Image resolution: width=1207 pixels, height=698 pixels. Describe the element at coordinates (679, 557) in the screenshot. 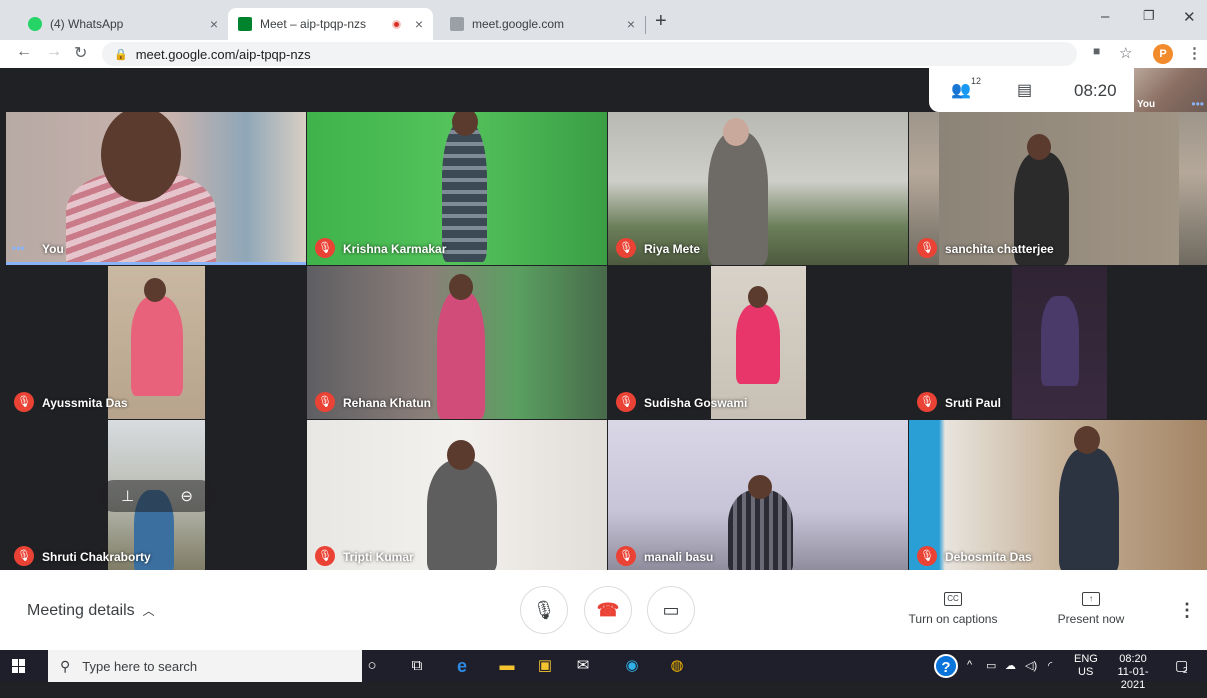

I see `participant-name: manali basu` at that location.